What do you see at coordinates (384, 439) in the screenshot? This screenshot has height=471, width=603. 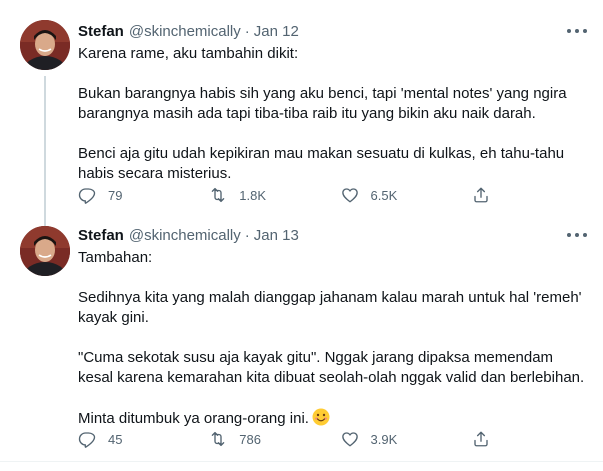 I see `like-count: 3.9K` at bounding box center [384, 439].